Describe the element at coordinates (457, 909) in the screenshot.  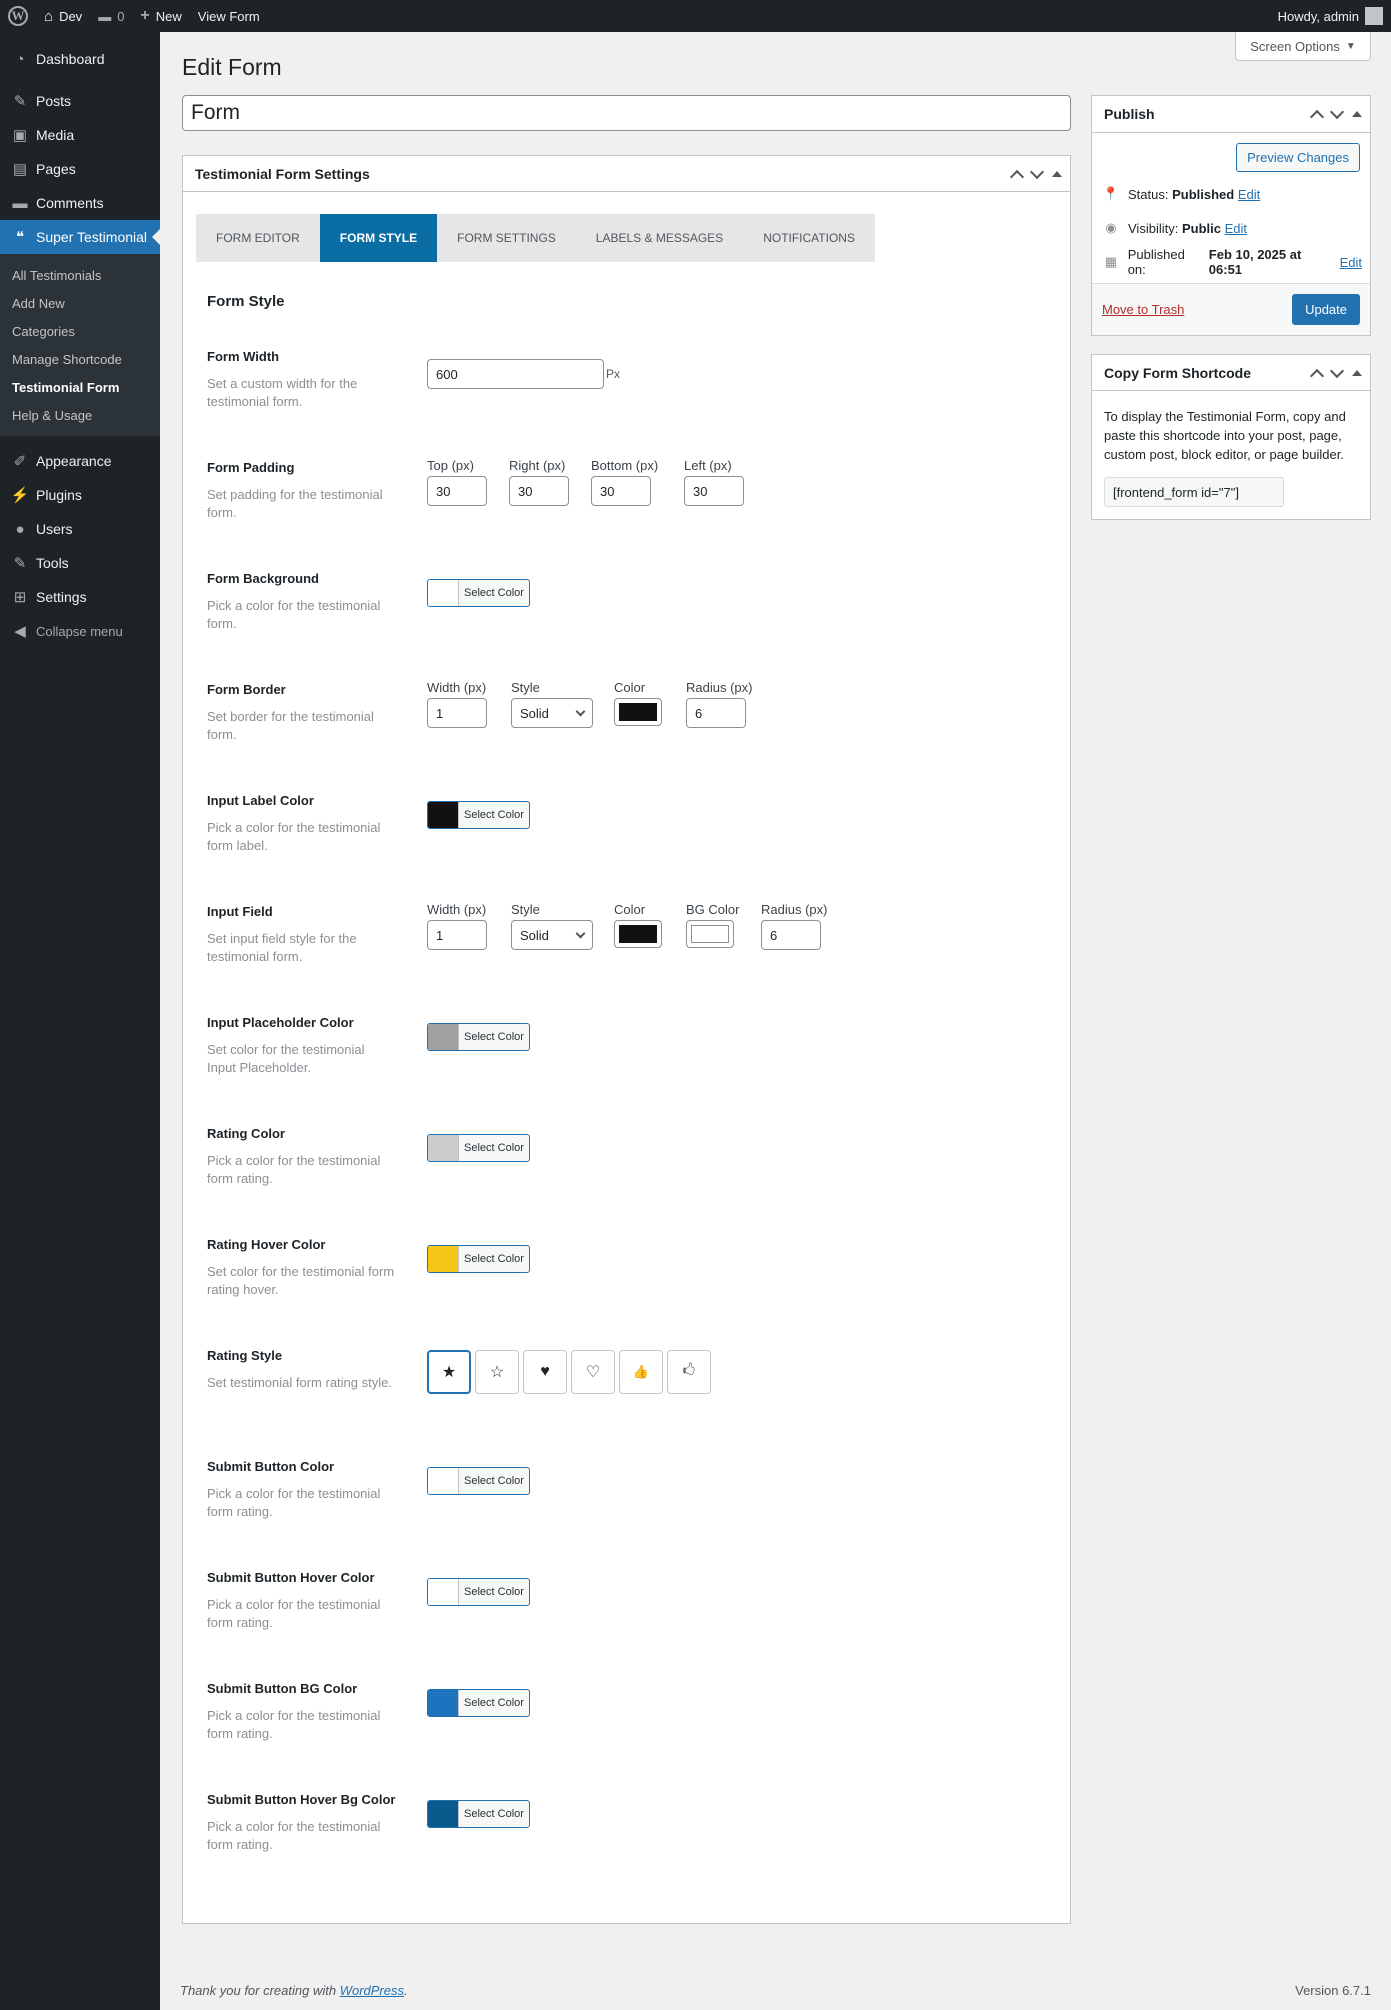
I see `field-width-label: Width (px)` at that location.